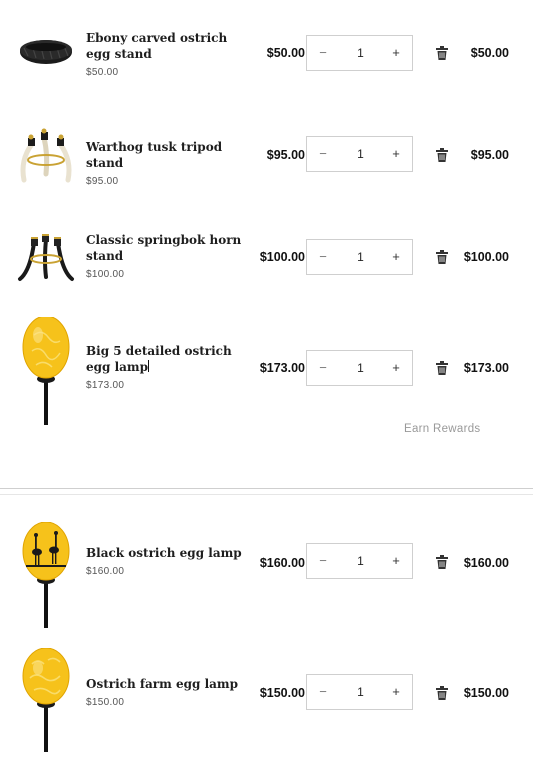  I want to click on line-total: $50.00, so click(489, 53).